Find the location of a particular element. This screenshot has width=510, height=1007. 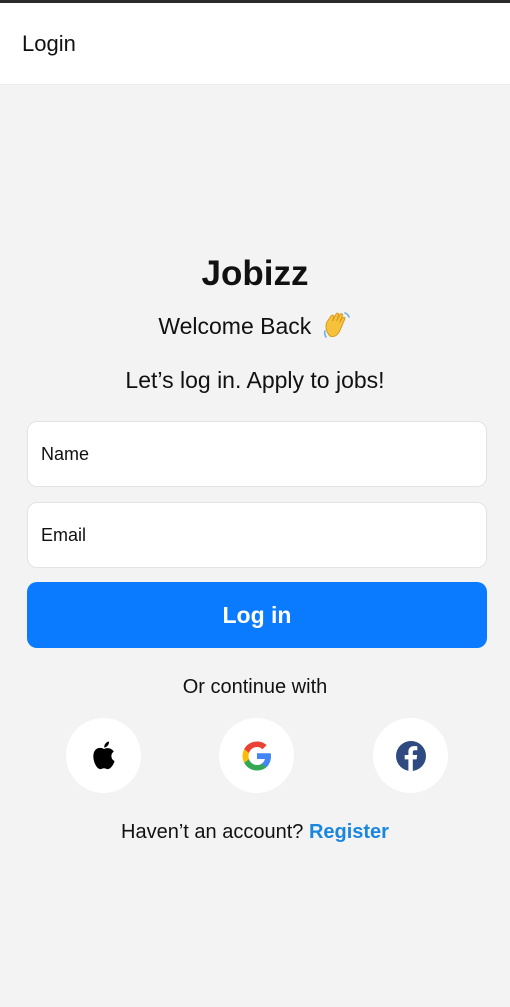

facebook-login-button is located at coordinates (410, 755).